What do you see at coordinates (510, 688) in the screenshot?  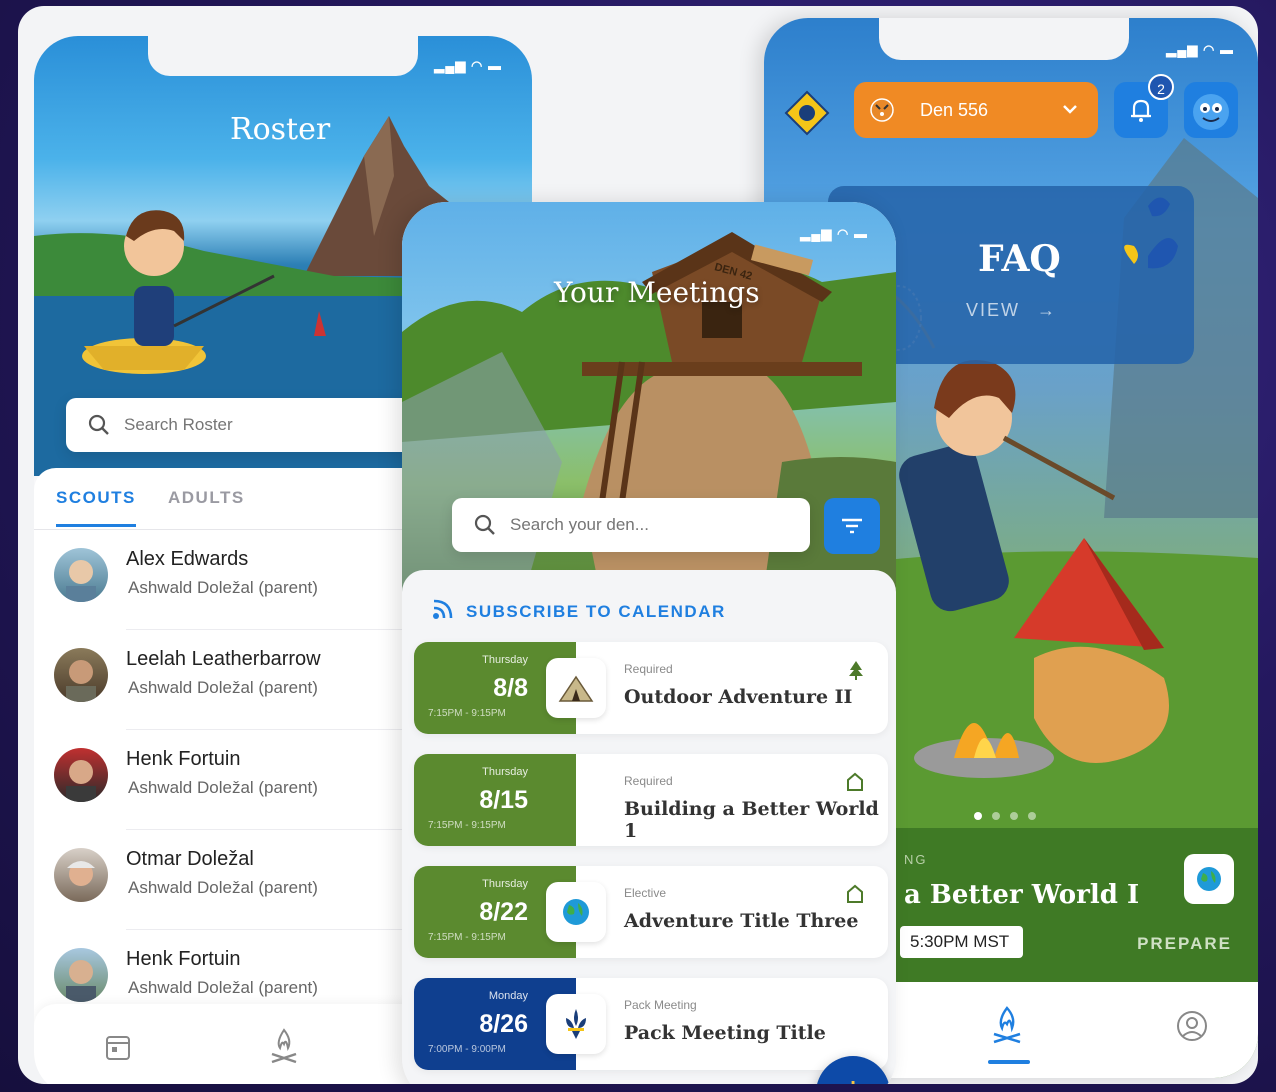 I see `meeting-date: 8/8` at bounding box center [510, 688].